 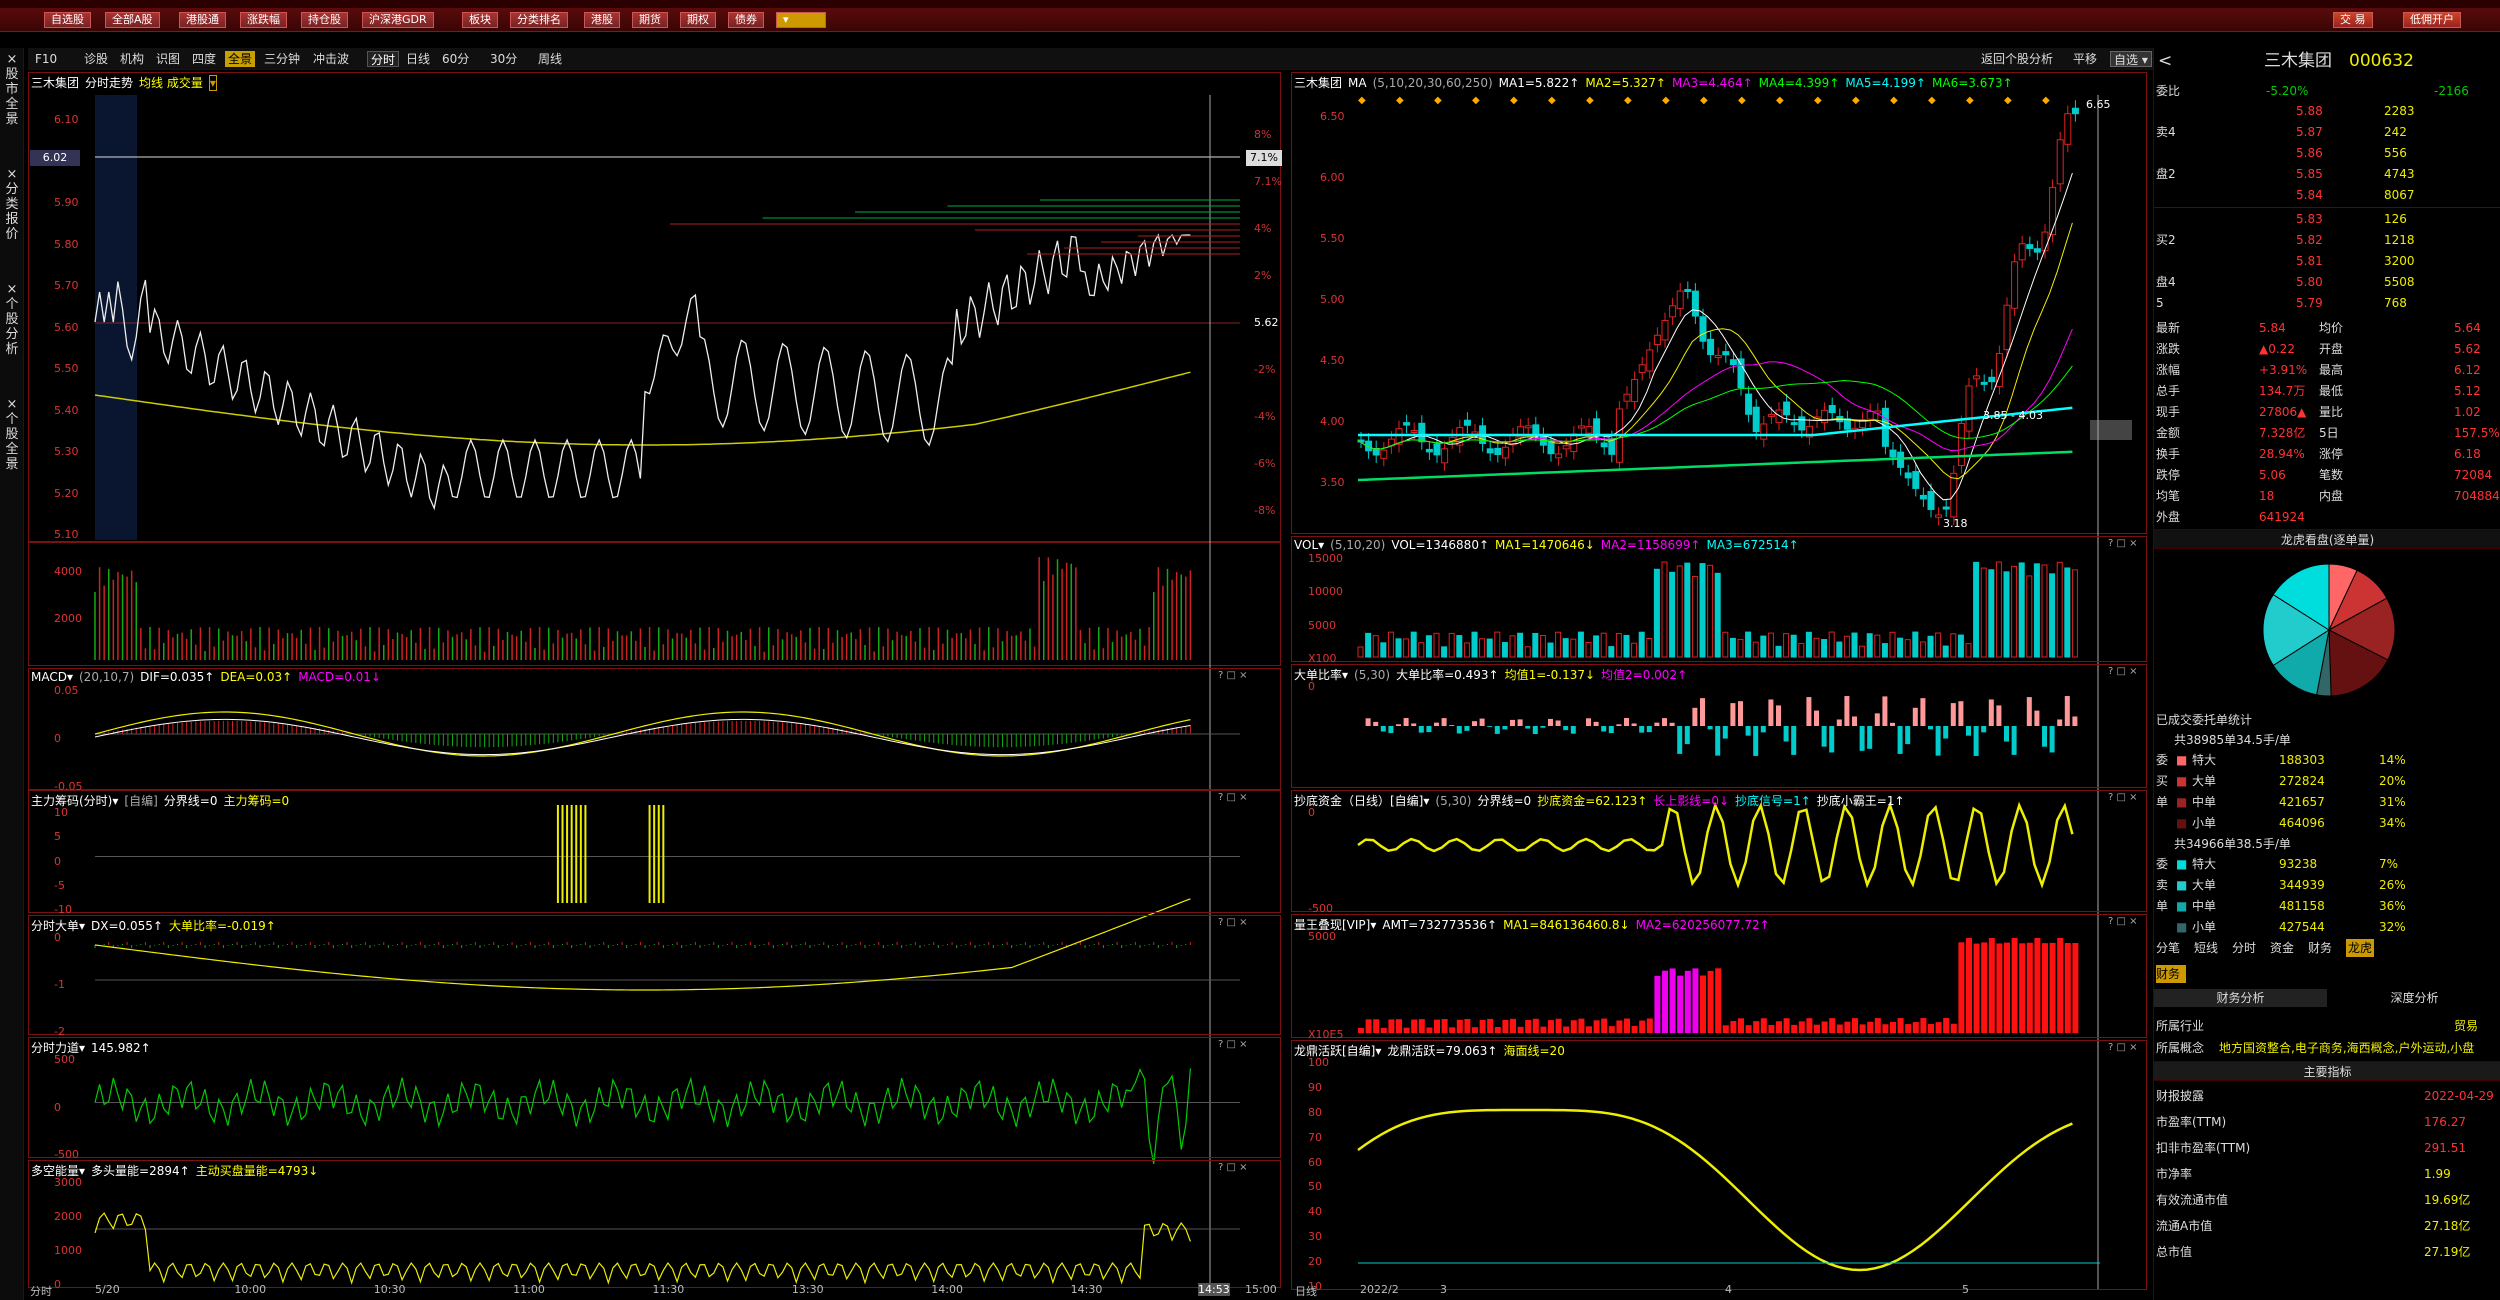 I want to click on stat-value-2: 5.62, so click(x=2467, y=349).